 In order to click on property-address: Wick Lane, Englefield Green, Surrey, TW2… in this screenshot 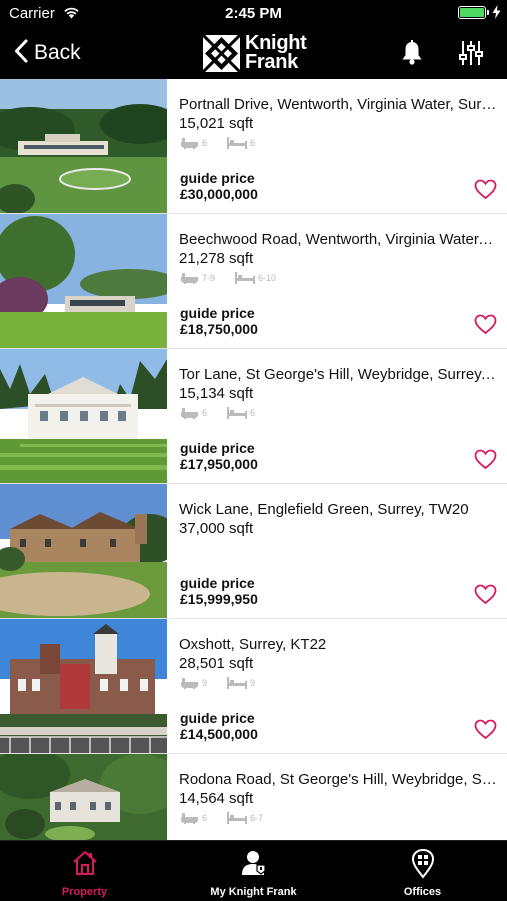, I will do `click(324, 509)`.